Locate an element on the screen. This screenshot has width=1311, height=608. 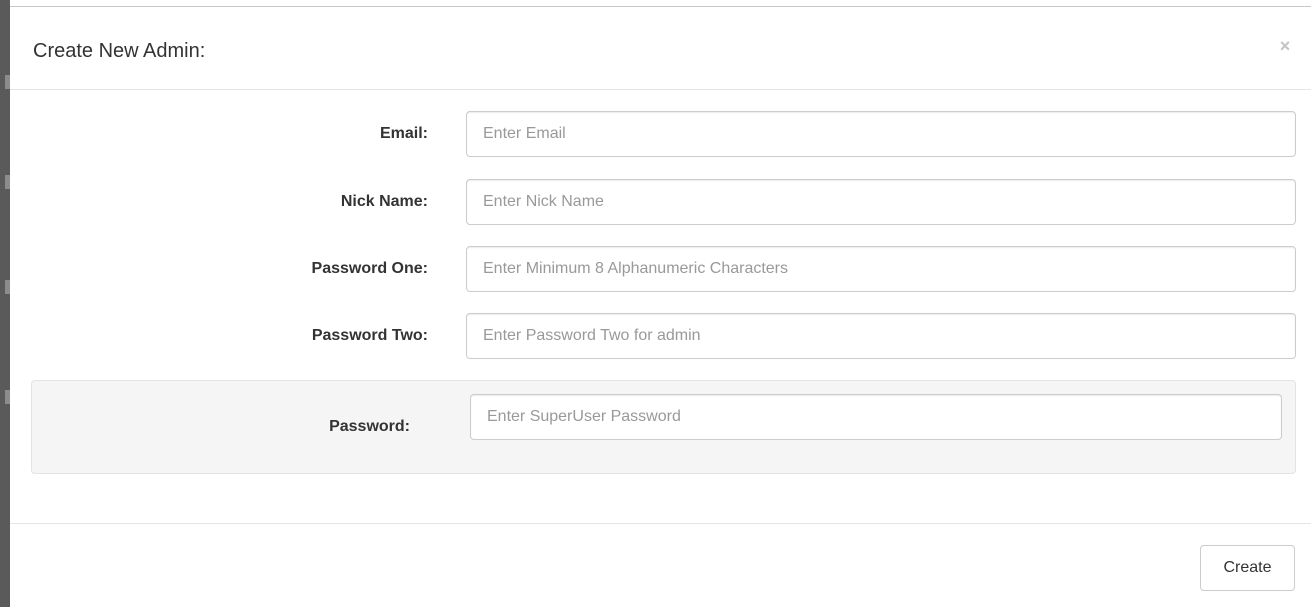
modal-footer: Create is located at coordinates (660, 565).